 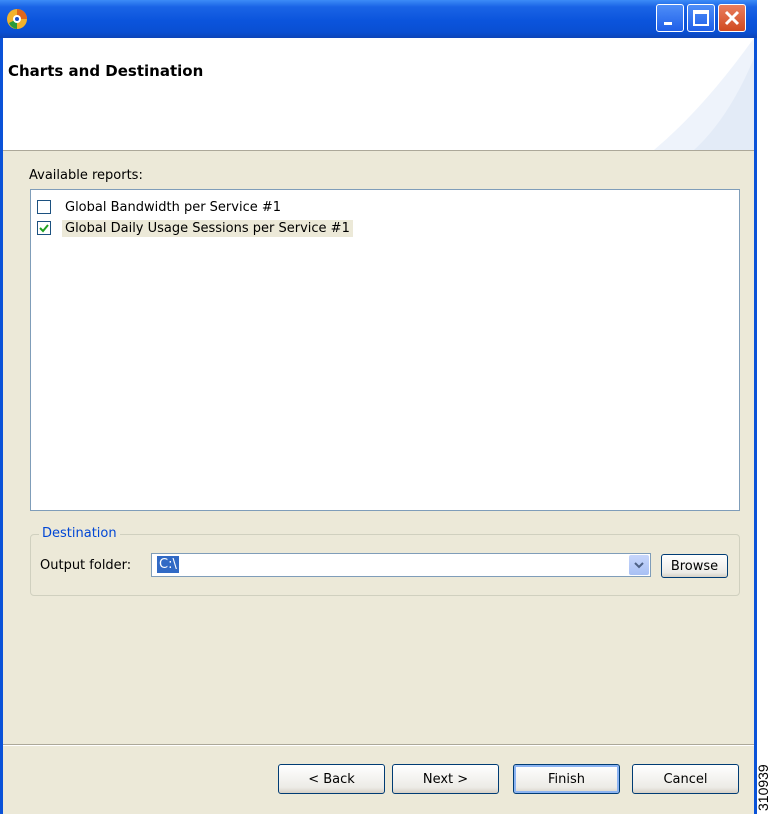 I want to click on checkmark-icon, so click(x=44, y=228).